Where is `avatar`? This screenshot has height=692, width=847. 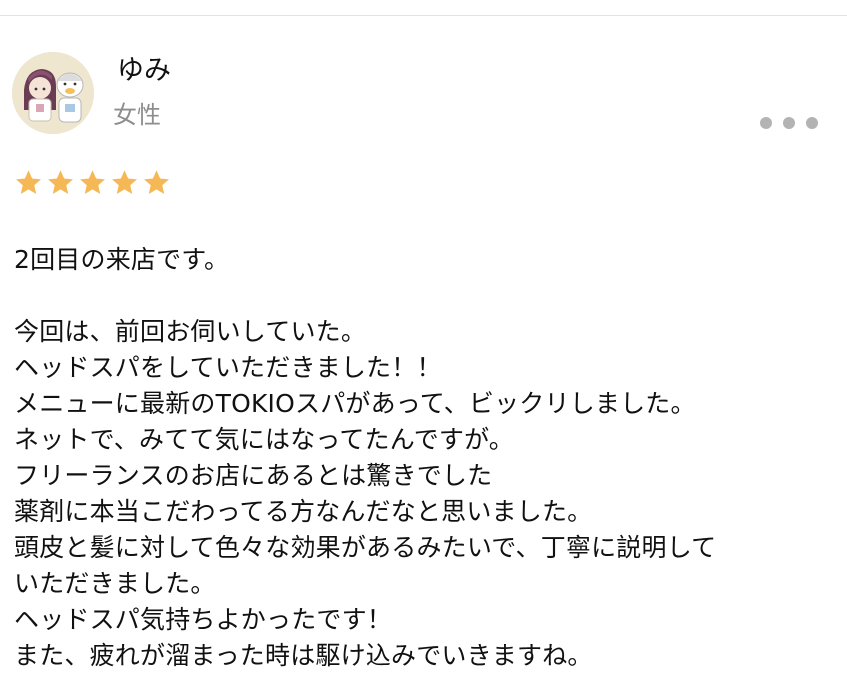 avatar is located at coordinates (53, 93).